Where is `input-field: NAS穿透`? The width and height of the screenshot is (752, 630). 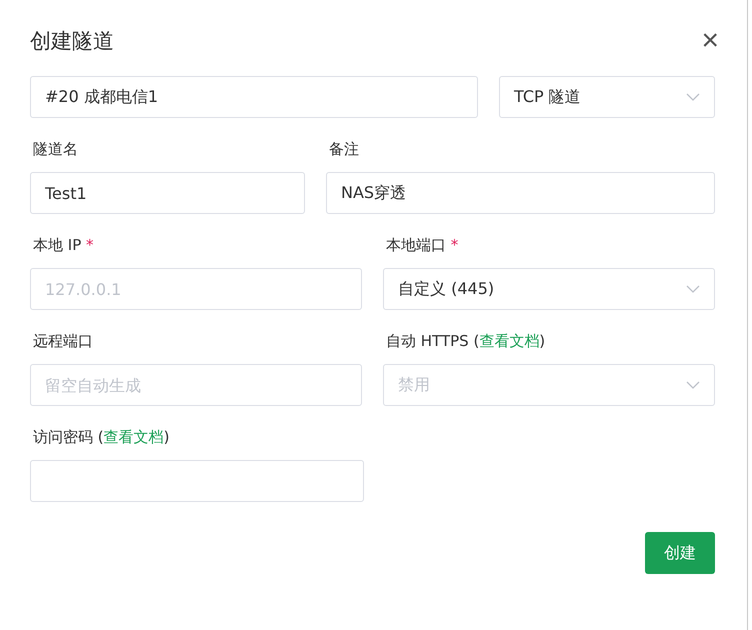 input-field: NAS穿透 is located at coordinates (520, 193).